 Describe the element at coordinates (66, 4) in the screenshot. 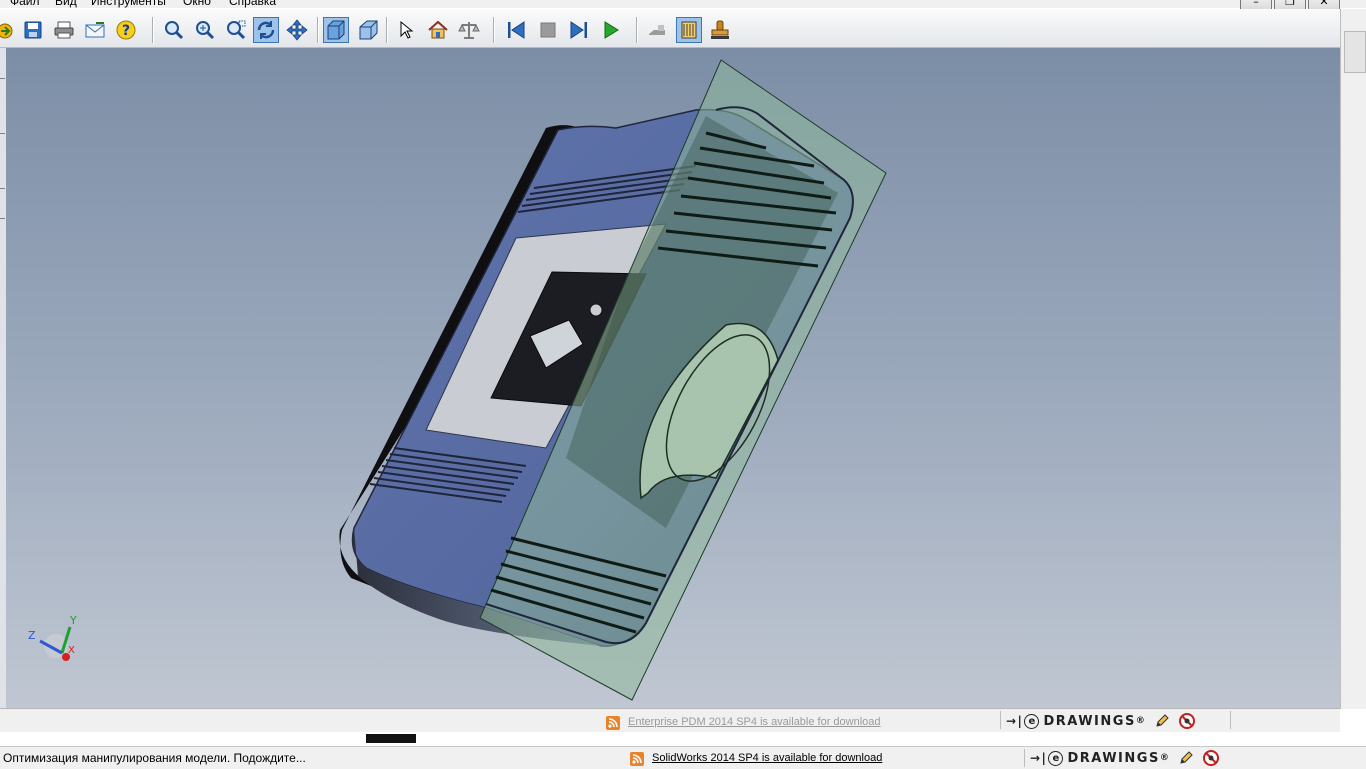

I see `menu-view: Вид` at that location.